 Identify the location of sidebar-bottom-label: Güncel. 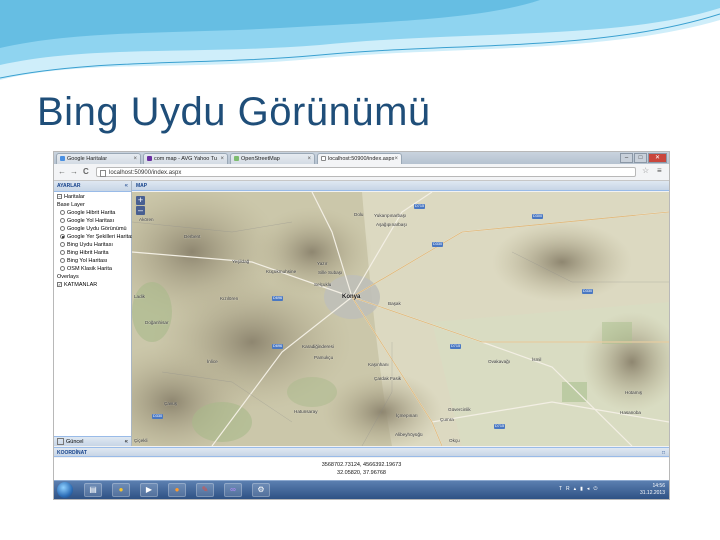
(75, 442).